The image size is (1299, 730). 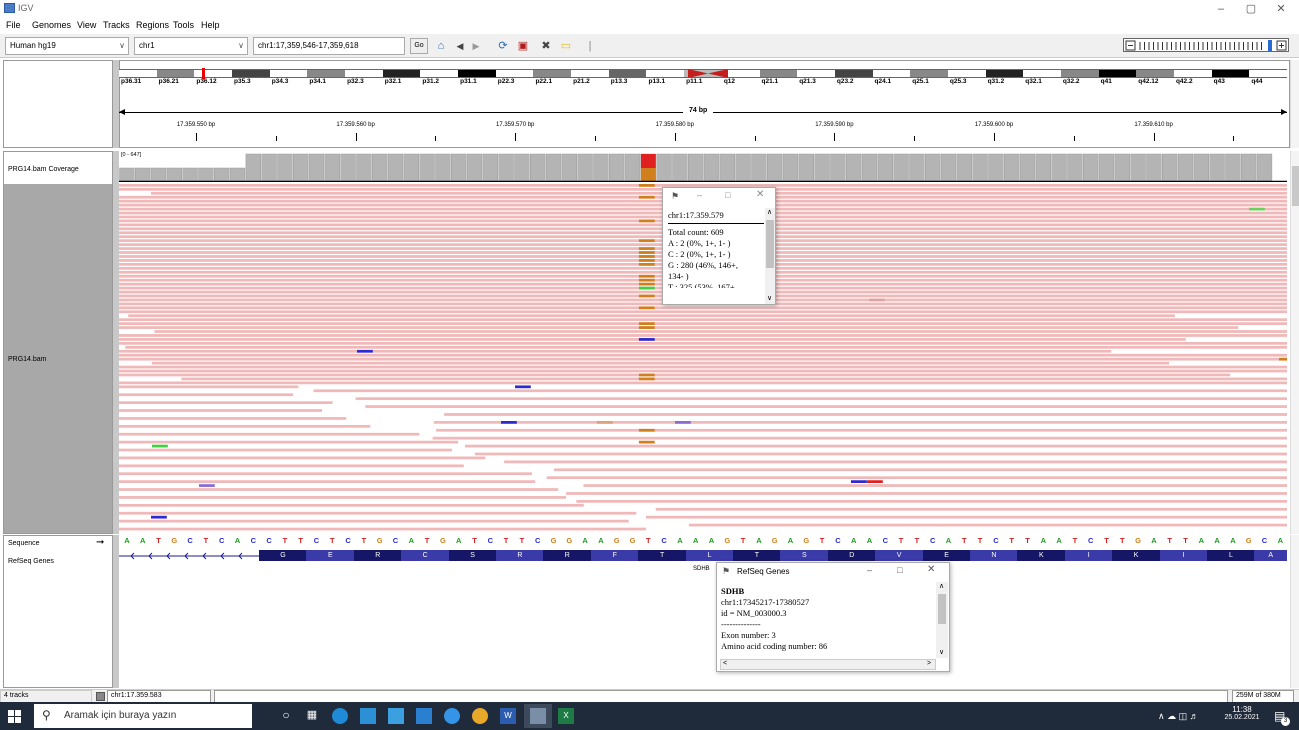 What do you see at coordinates (546, 46) in the screenshot?
I see `resize-icon: ✖` at bounding box center [546, 46].